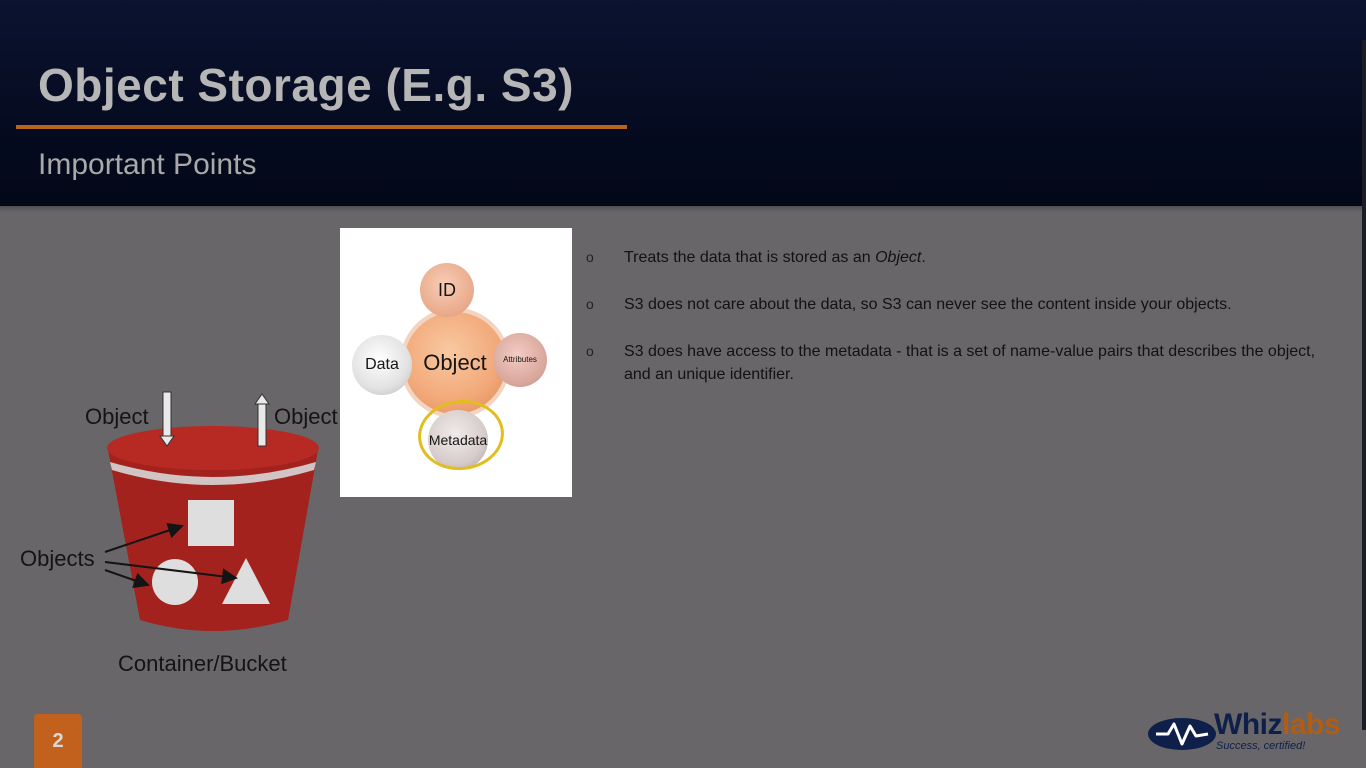 The width and height of the screenshot is (1366, 768). Describe the element at coordinates (898, 257) in the screenshot. I see `emphasis-text: Object` at that location.